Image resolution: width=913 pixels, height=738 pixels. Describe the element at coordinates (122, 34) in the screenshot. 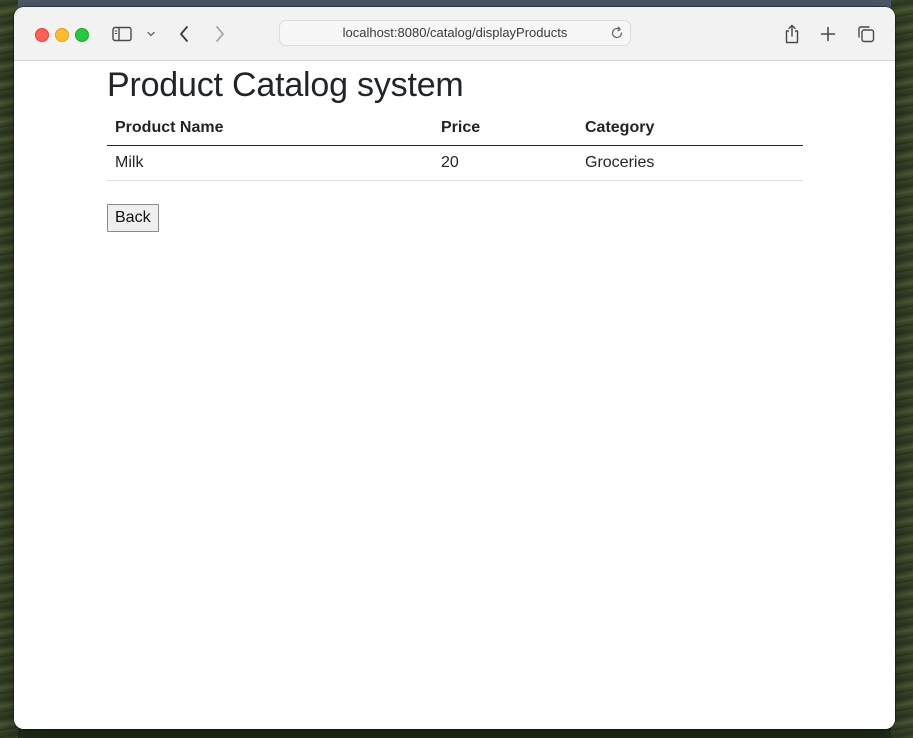

I see `sidebar-icon` at that location.